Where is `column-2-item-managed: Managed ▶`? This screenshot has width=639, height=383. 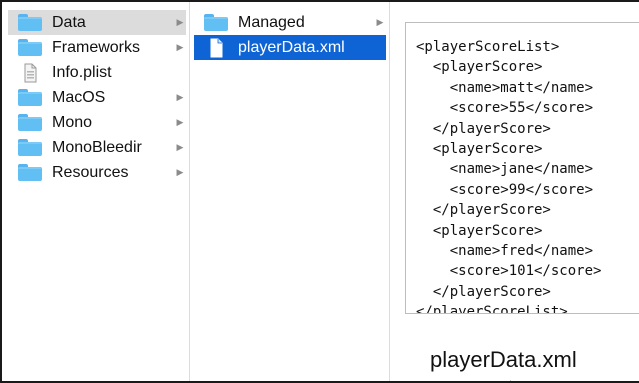
column-2-item-managed: Managed ▶ is located at coordinates (290, 22).